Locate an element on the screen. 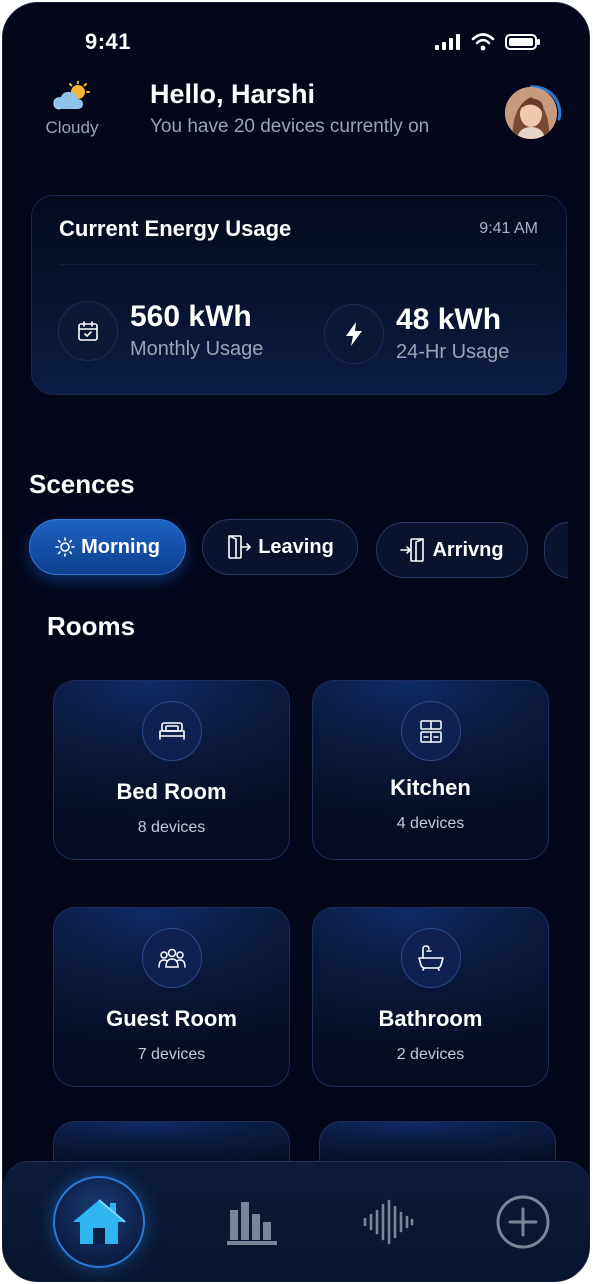 This screenshot has height=1284, width=593. bottom-navigation is located at coordinates (296, 1221).